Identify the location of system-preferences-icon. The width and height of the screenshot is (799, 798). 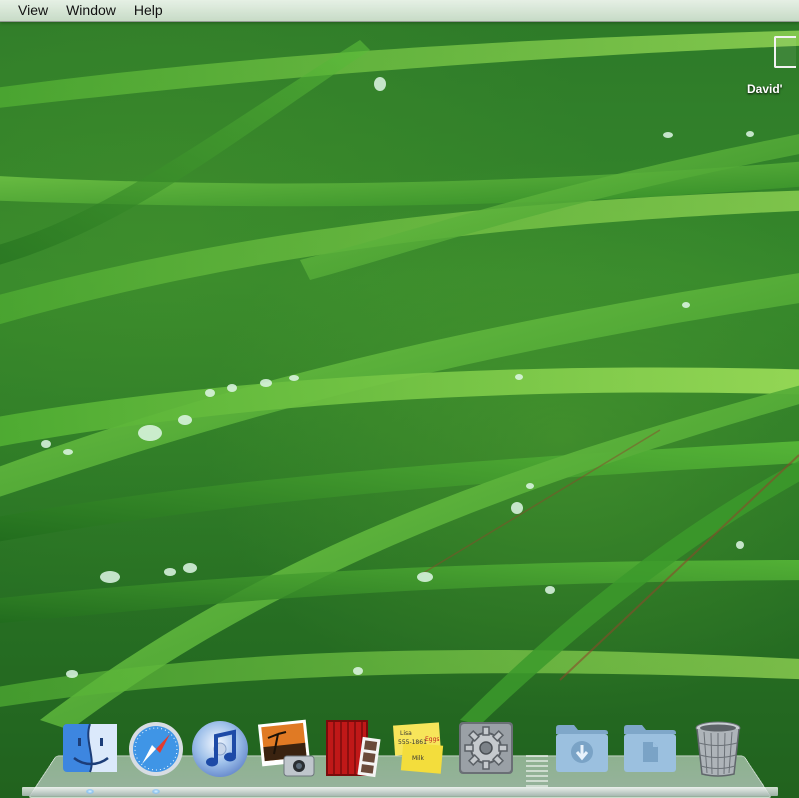
(486, 748).